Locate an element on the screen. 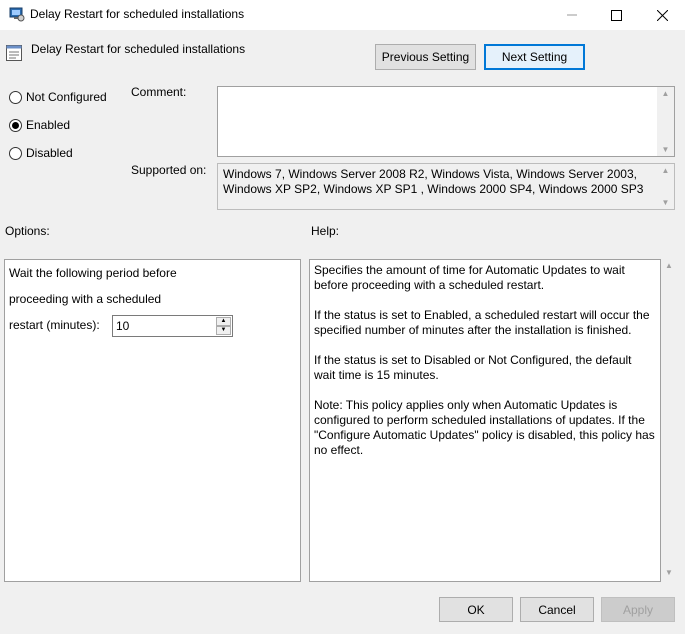 The height and width of the screenshot is (634, 685). spin-up-button: ▲ is located at coordinates (223, 321).